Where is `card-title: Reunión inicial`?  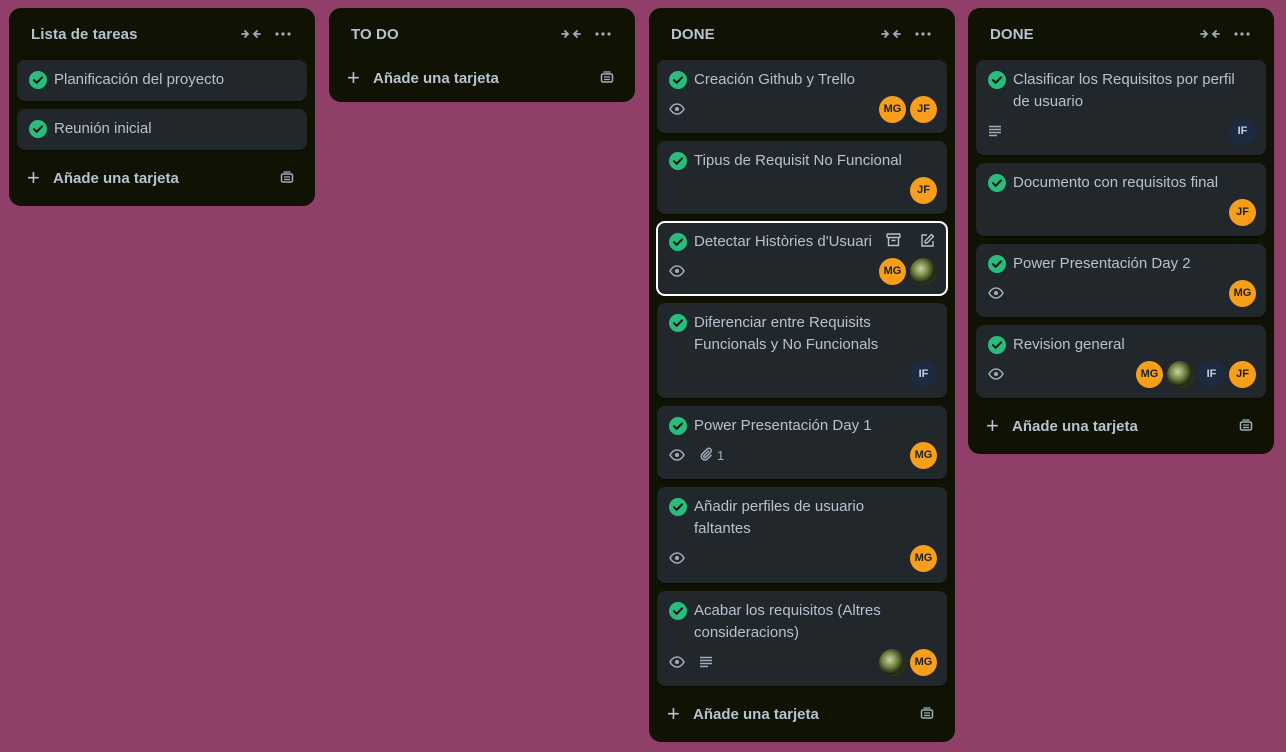 card-title: Reunión inicial is located at coordinates (103, 128).